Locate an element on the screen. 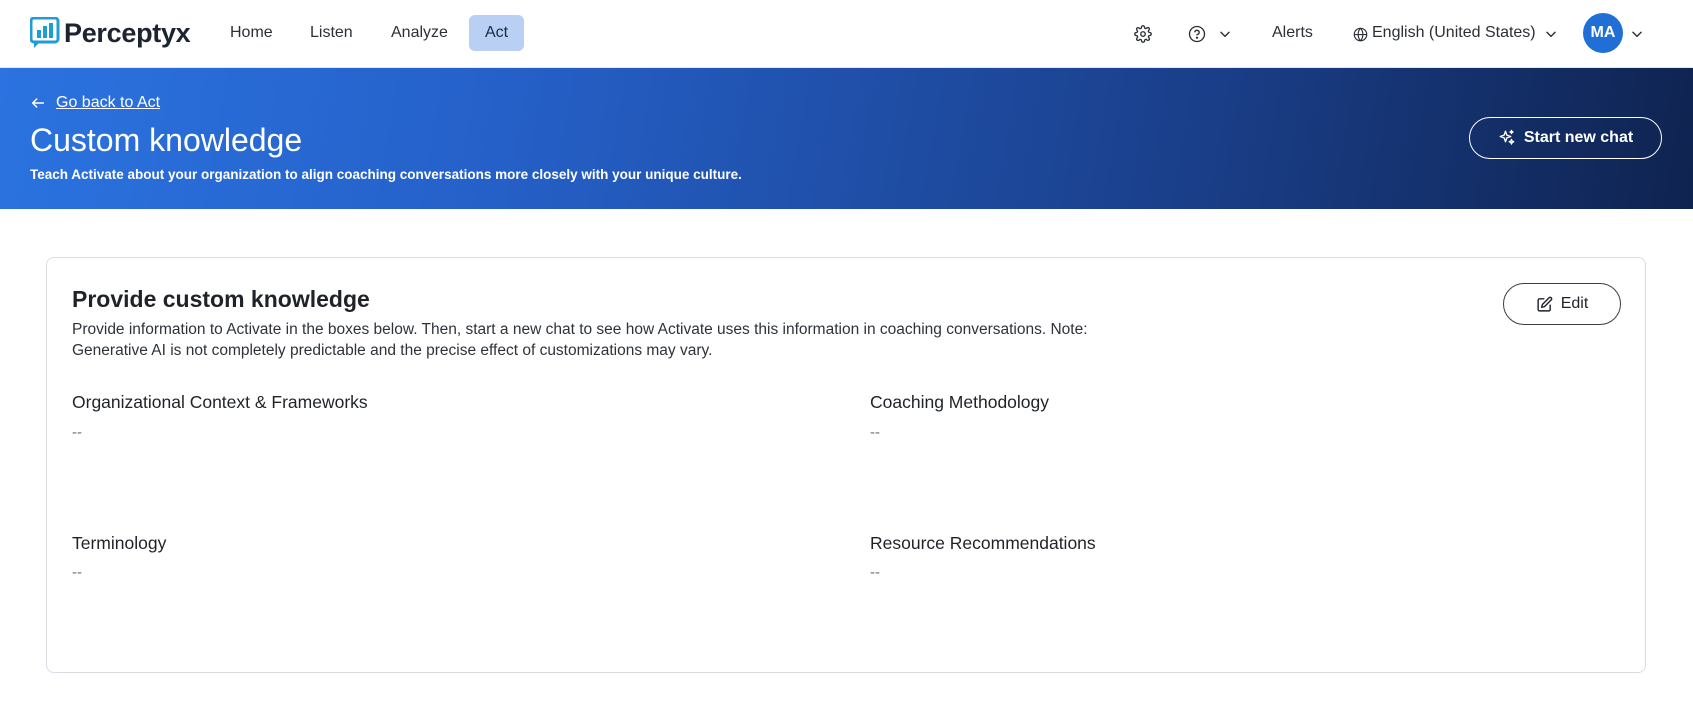 This screenshot has height=712, width=1693. nav-listen: Listen is located at coordinates (331, 33).